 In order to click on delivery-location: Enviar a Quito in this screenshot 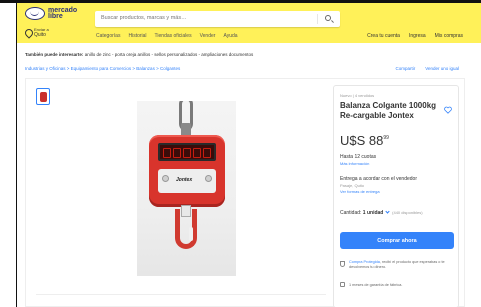, I will do `click(37, 32)`.